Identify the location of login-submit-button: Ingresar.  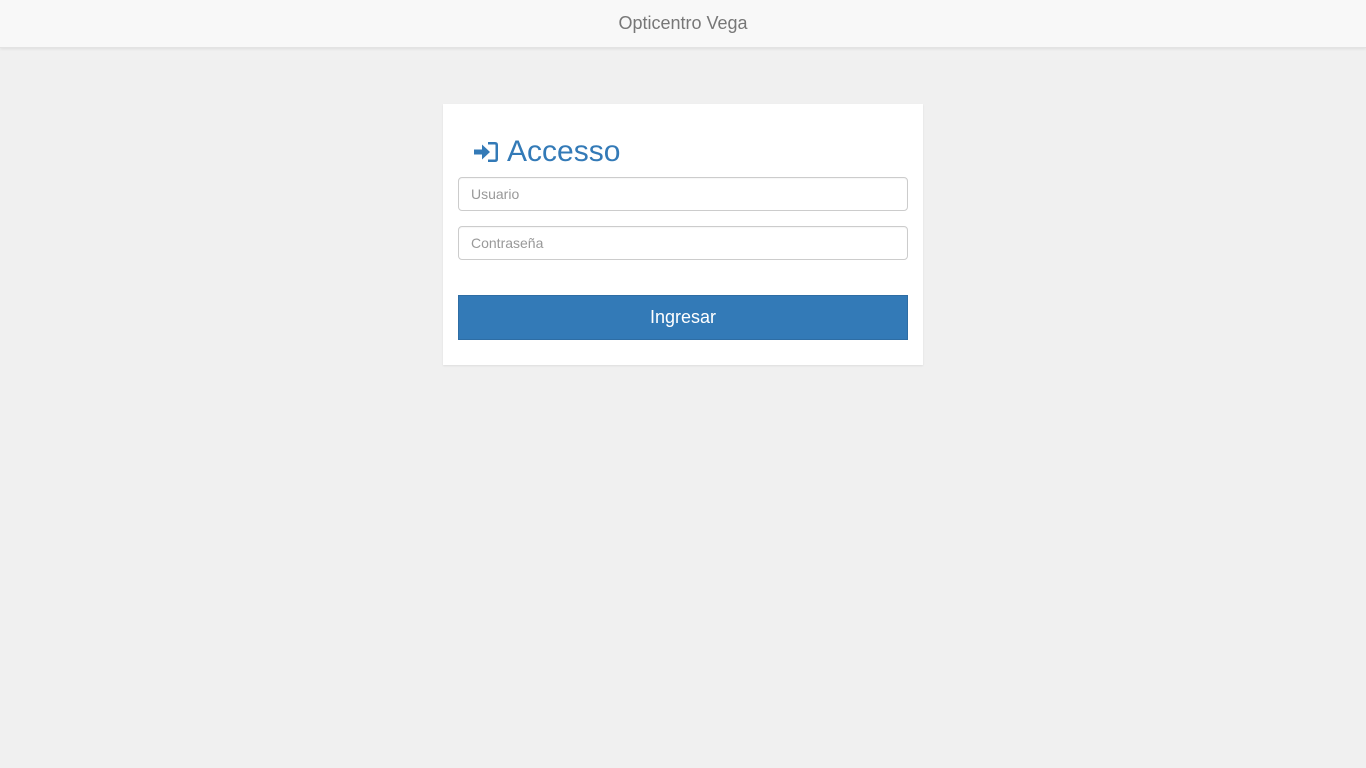
(683, 317).